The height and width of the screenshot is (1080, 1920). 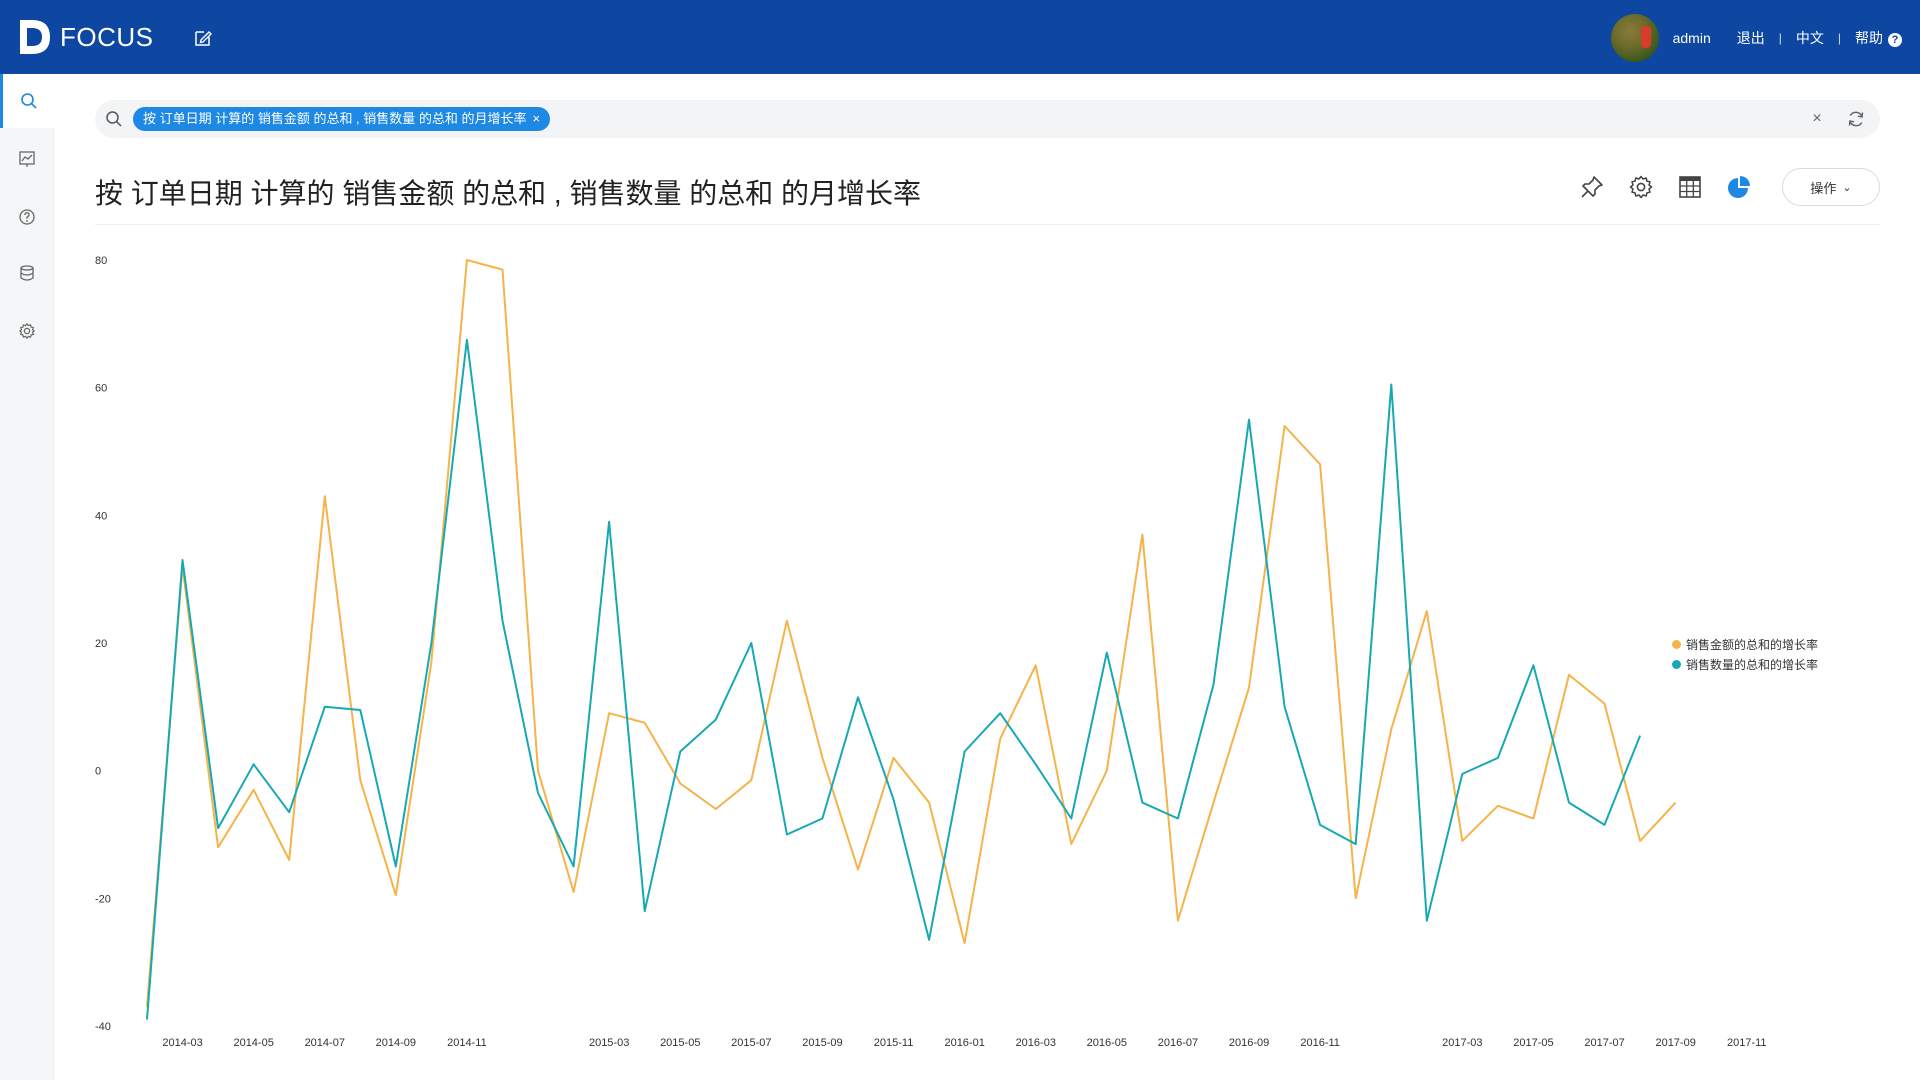 I want to click on chart-settings-button, so click(x=1641, y=187).